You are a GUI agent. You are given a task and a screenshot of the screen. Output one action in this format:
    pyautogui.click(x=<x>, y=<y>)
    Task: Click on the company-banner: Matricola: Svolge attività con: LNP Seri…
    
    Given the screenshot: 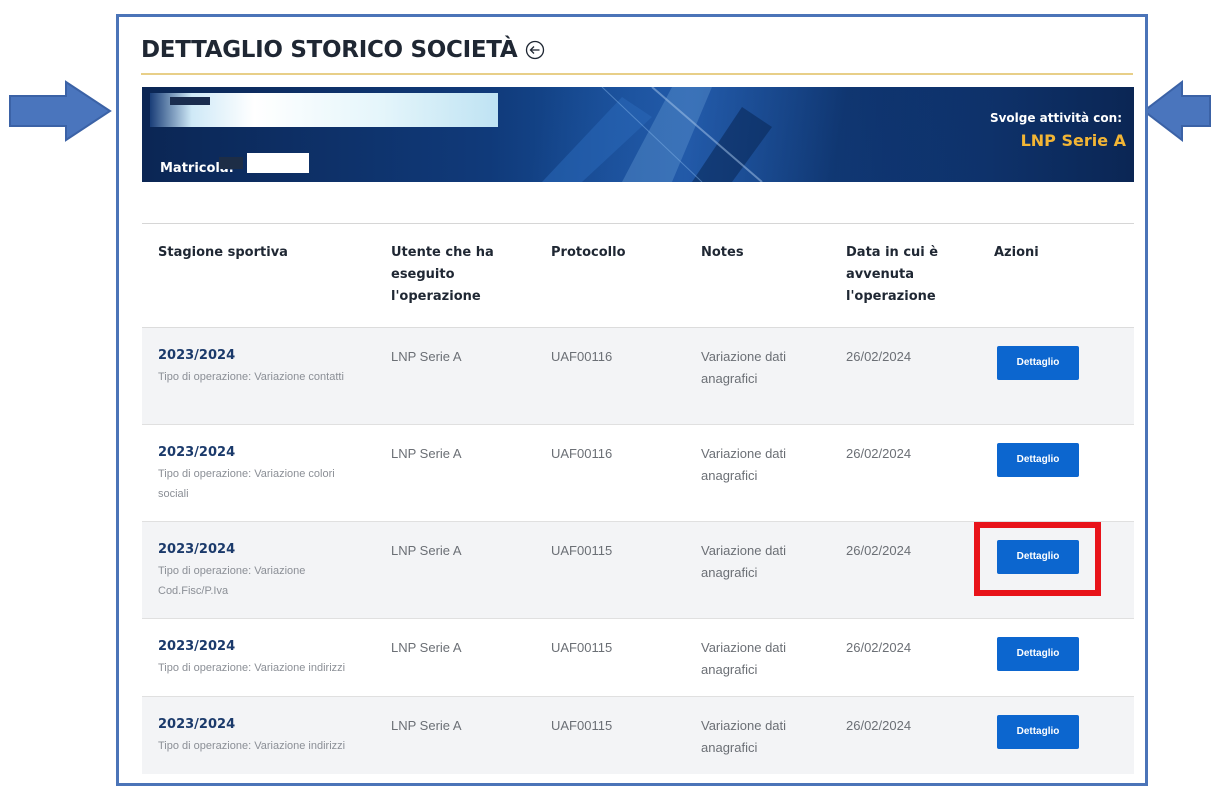 What is the action you would take?
    pyautogui.click(x=638, y=134)
    